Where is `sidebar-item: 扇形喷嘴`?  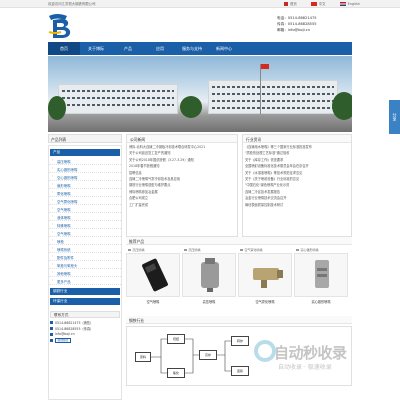 sidebar-item: 扇形喷嘴 is located at coordinates (85, 185).